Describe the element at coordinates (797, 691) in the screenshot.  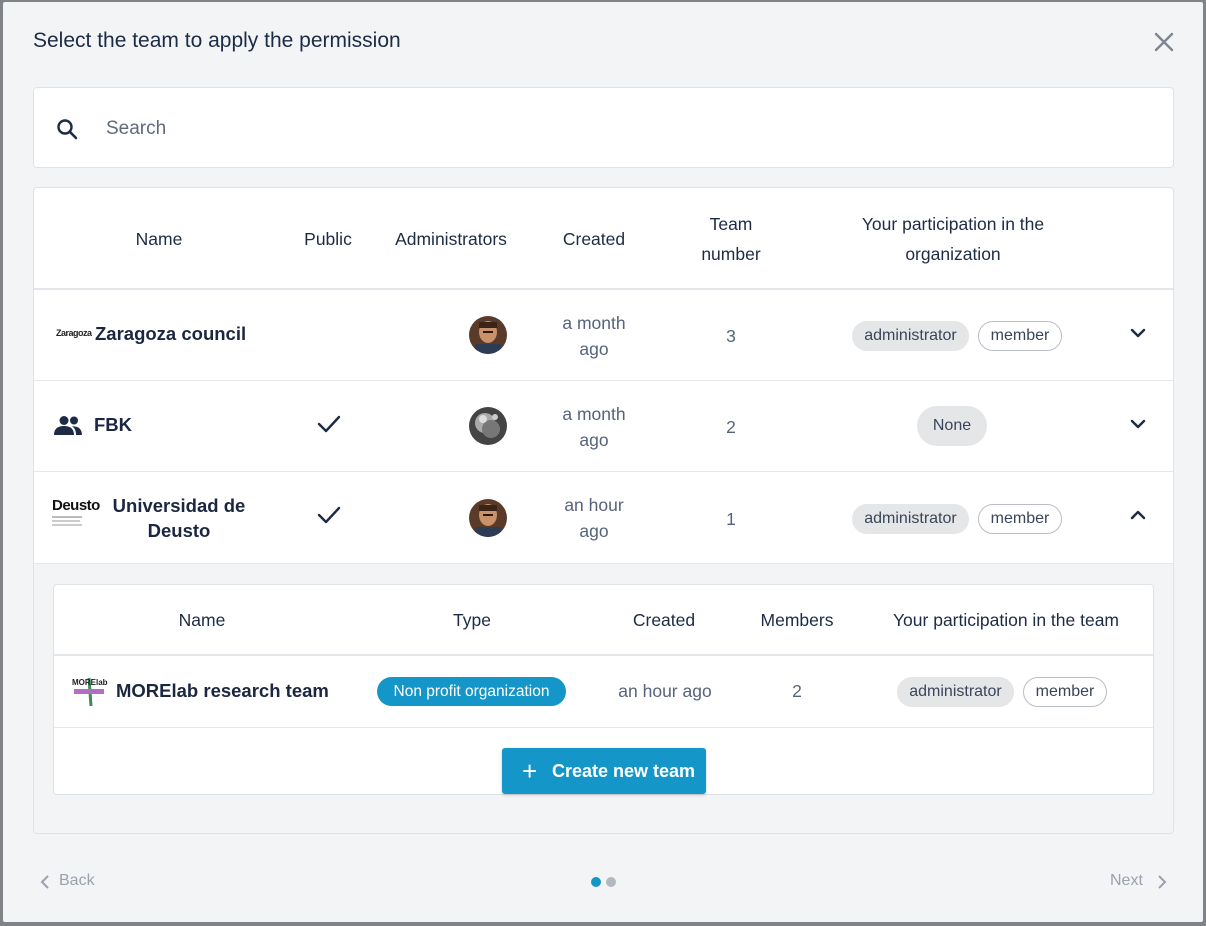
I see `team-members: 2` at that location.